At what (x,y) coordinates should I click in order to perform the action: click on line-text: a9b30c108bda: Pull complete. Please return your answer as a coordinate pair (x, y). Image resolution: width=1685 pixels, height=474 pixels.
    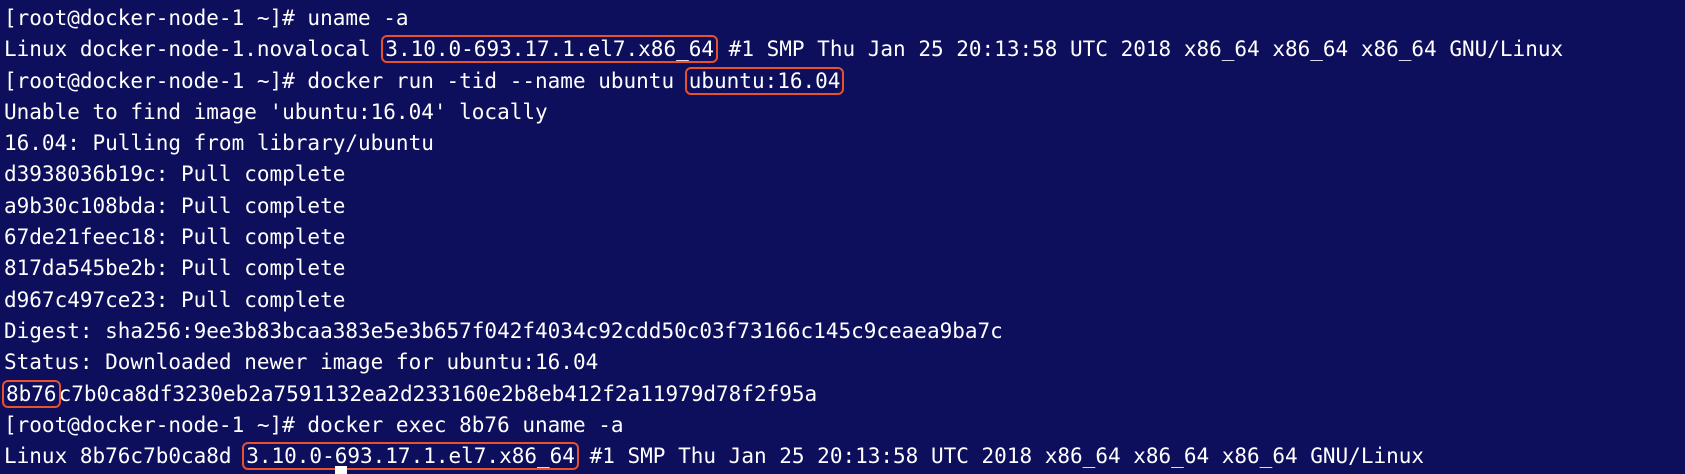
    Looking at the image, I should click on (175, 205).